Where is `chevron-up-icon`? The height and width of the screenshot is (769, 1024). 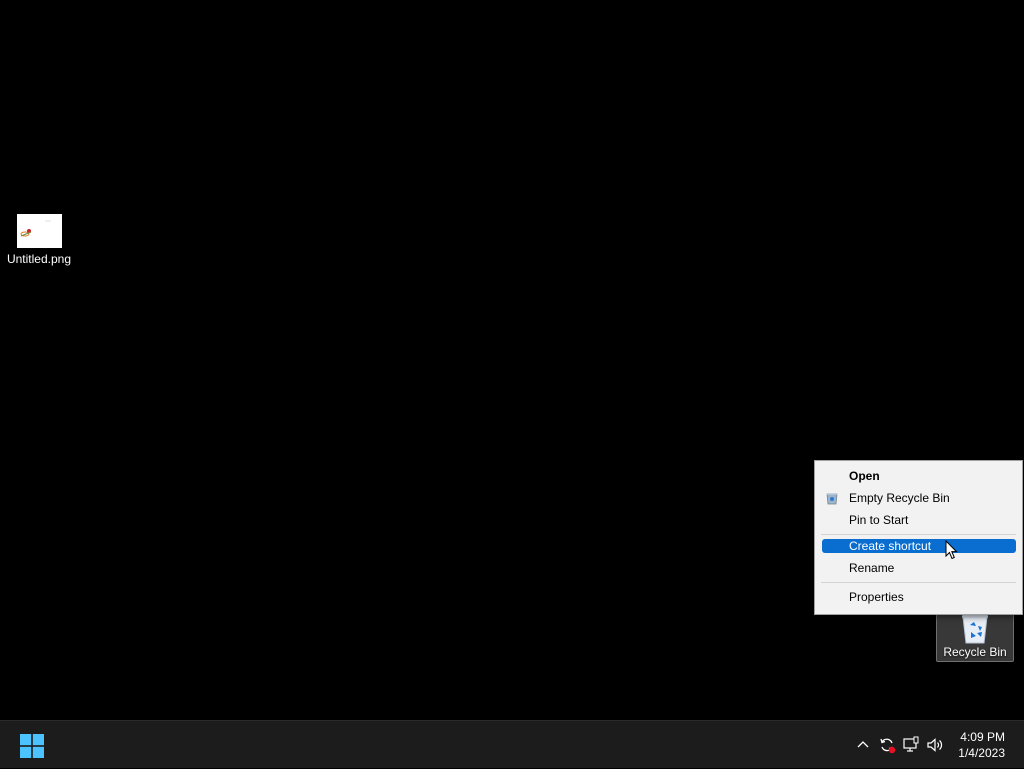
chevron-up-icon is located at coordinates (863, 745).